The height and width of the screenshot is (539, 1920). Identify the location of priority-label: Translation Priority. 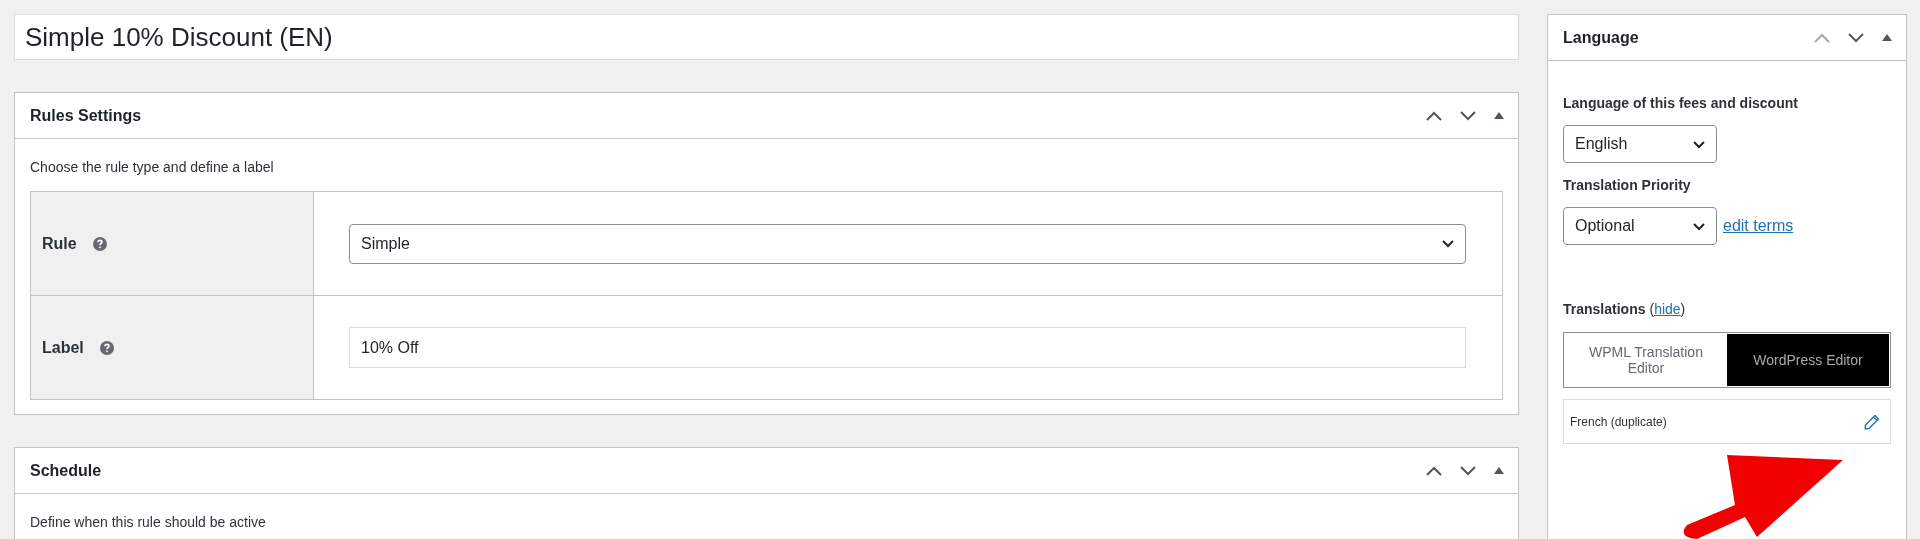
(1627, 185).